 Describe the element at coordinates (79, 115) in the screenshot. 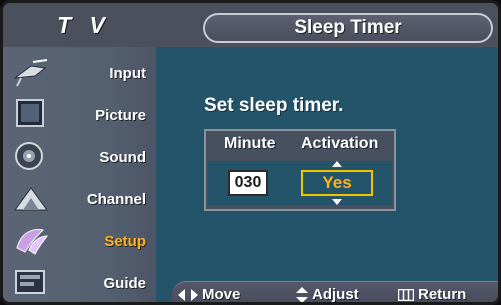

I see `sidebar-item-picture: Picture` at that location.